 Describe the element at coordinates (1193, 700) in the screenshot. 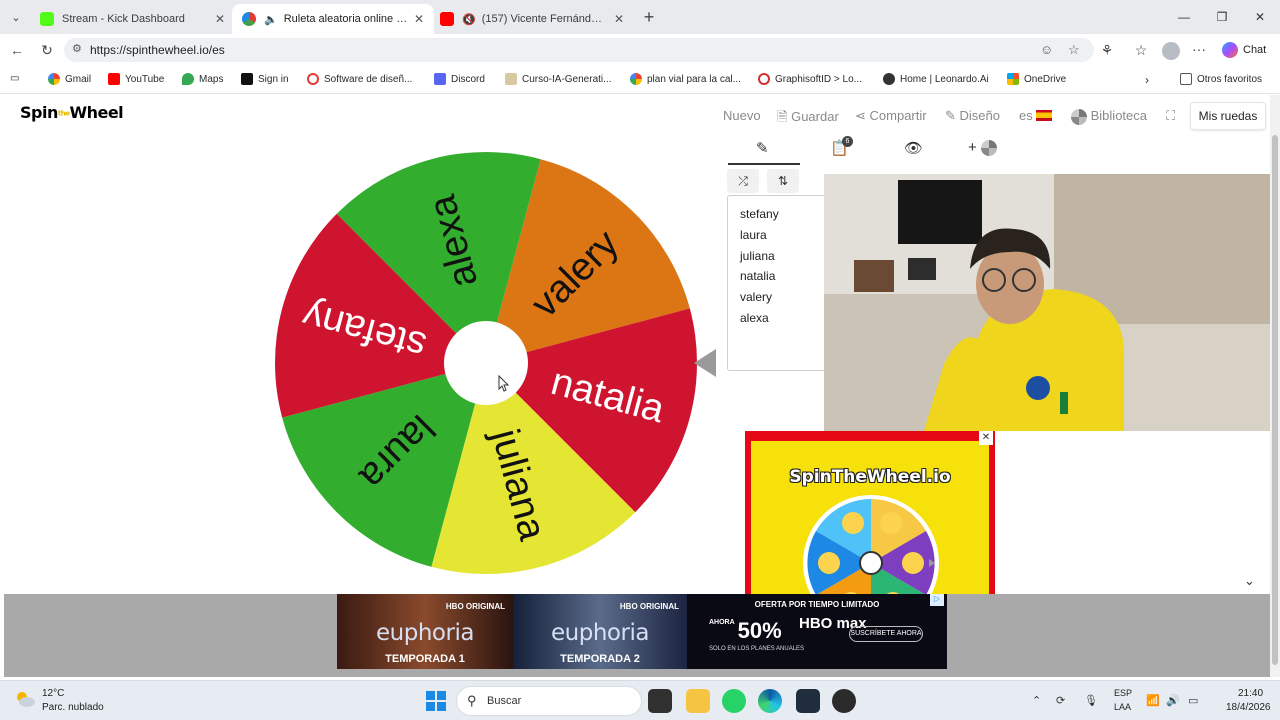

I see `battery-icon: ▭` at that location.